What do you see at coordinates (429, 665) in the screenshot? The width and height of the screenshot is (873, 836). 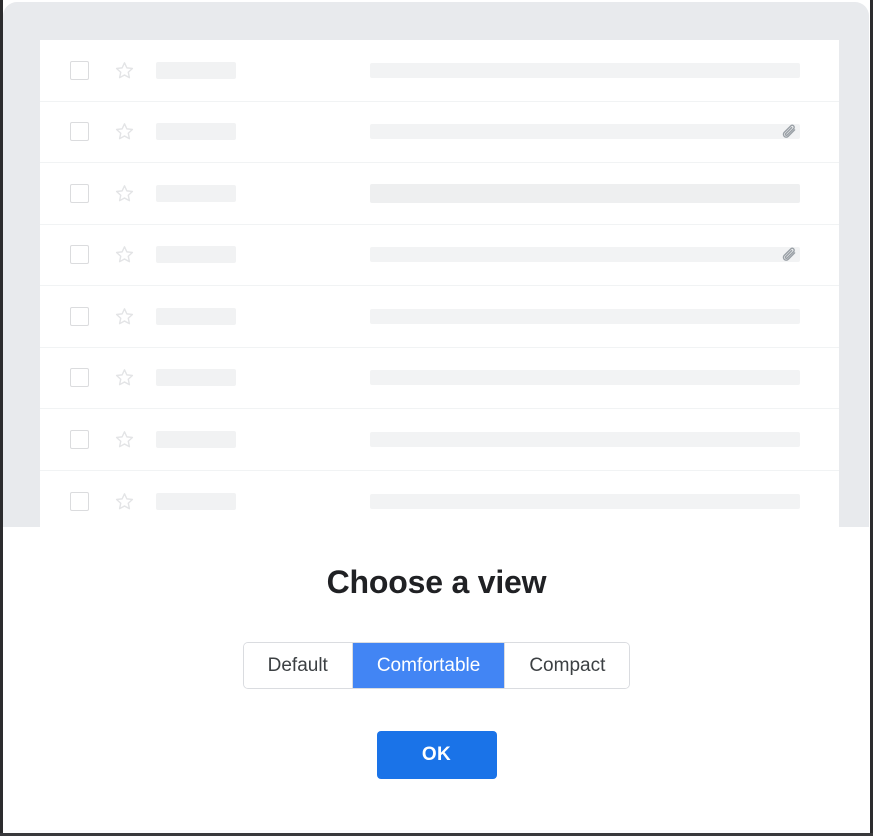 I see `segment-comfortable: Comfortable` at bounding box center [429, 665].